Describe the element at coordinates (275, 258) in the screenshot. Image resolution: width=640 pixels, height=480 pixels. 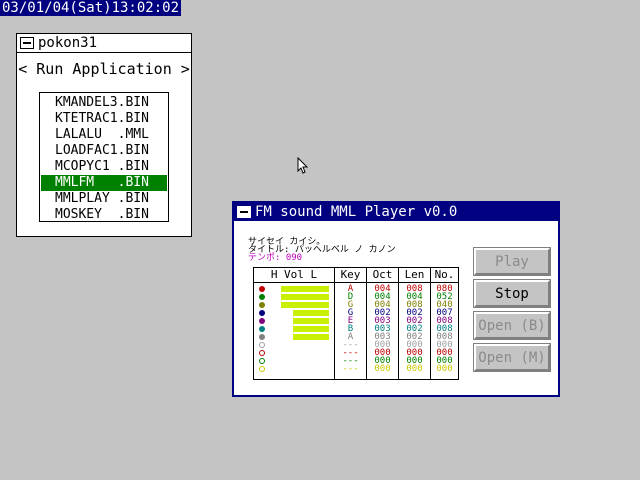
I see `tempo-text: テンポ: 090` at that location.